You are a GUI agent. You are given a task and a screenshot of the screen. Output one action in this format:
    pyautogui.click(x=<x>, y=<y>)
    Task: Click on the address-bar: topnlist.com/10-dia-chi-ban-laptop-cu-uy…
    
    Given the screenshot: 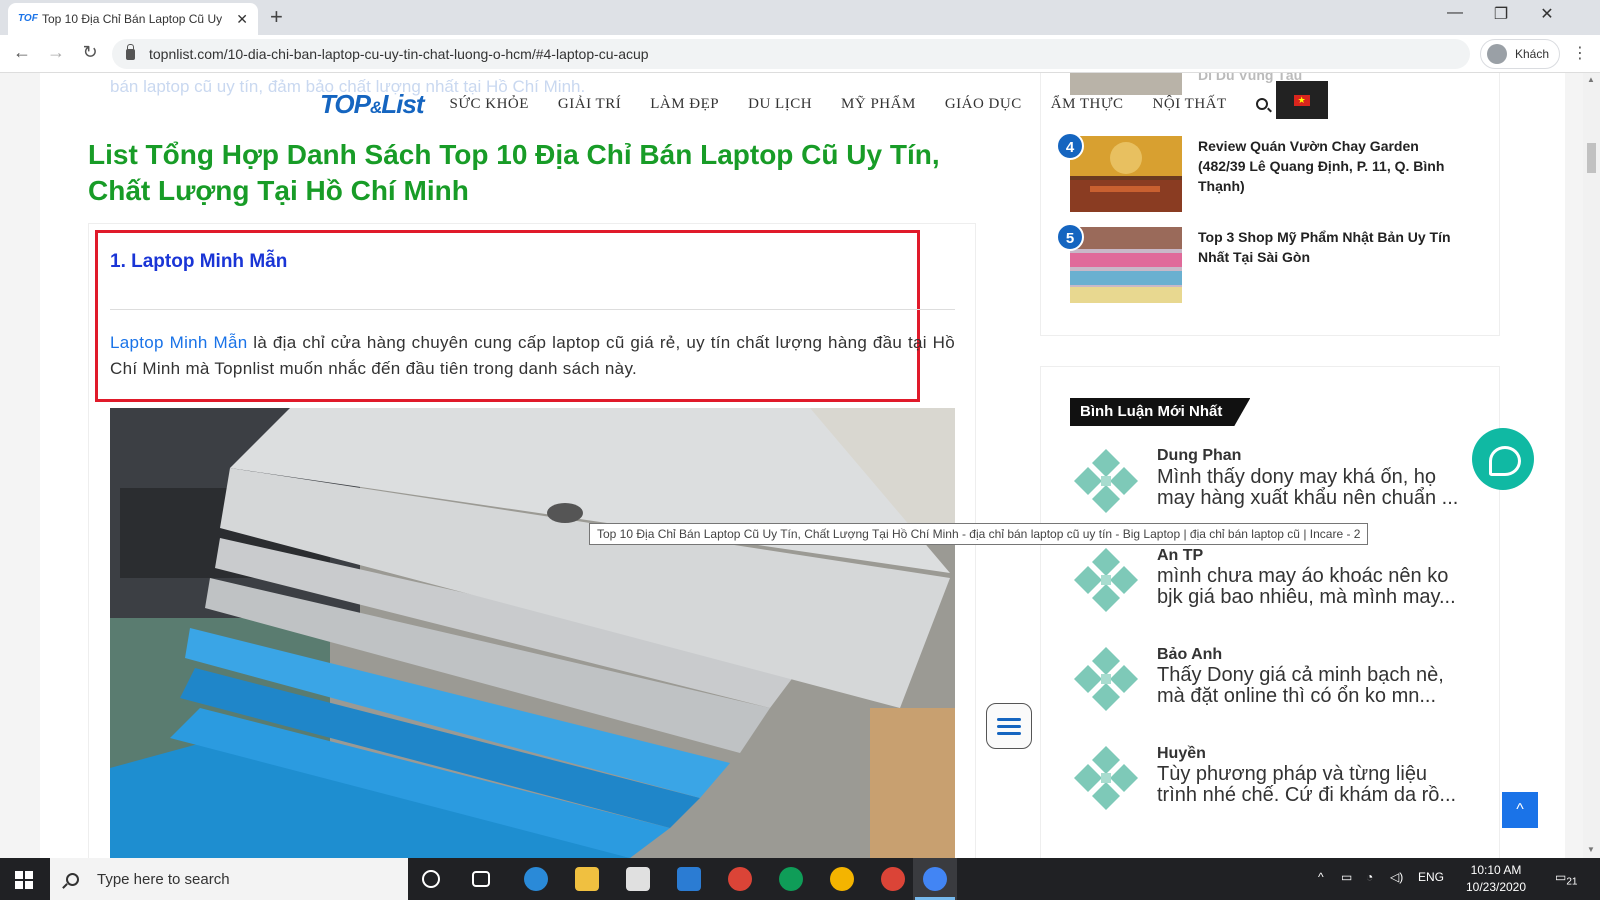 What is the action you would take?
    pyautogui.click(x=791, y=54)
    